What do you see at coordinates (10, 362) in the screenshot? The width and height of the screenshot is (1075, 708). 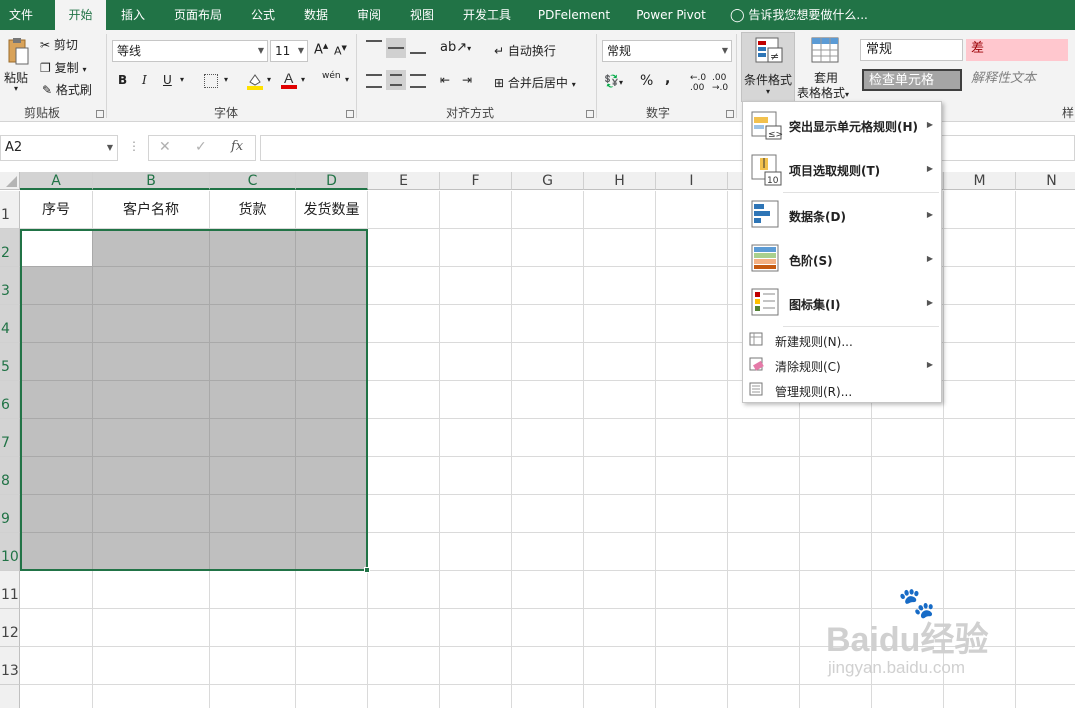 I see `row-header-5: 5` at bounding box center [10, 362].